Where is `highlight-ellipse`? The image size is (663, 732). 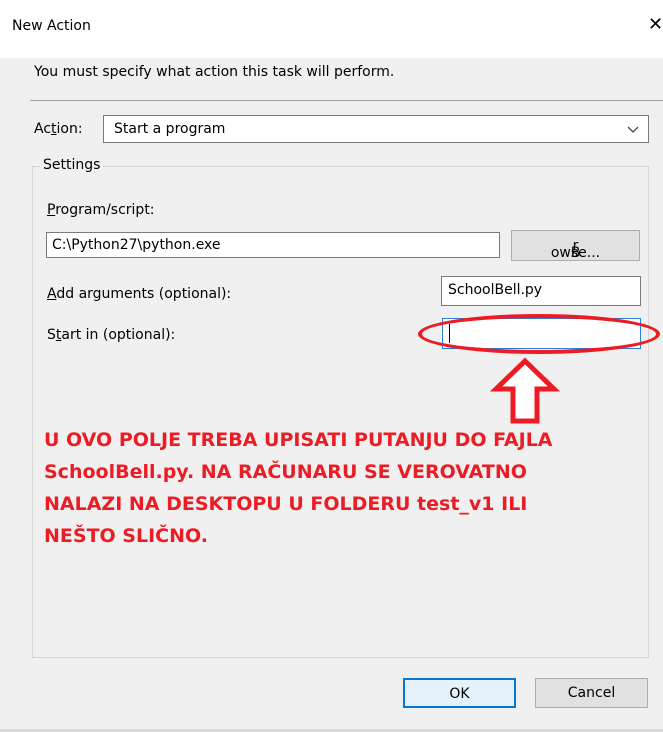
highlight-ellipse is located at coordinates (539, 334).